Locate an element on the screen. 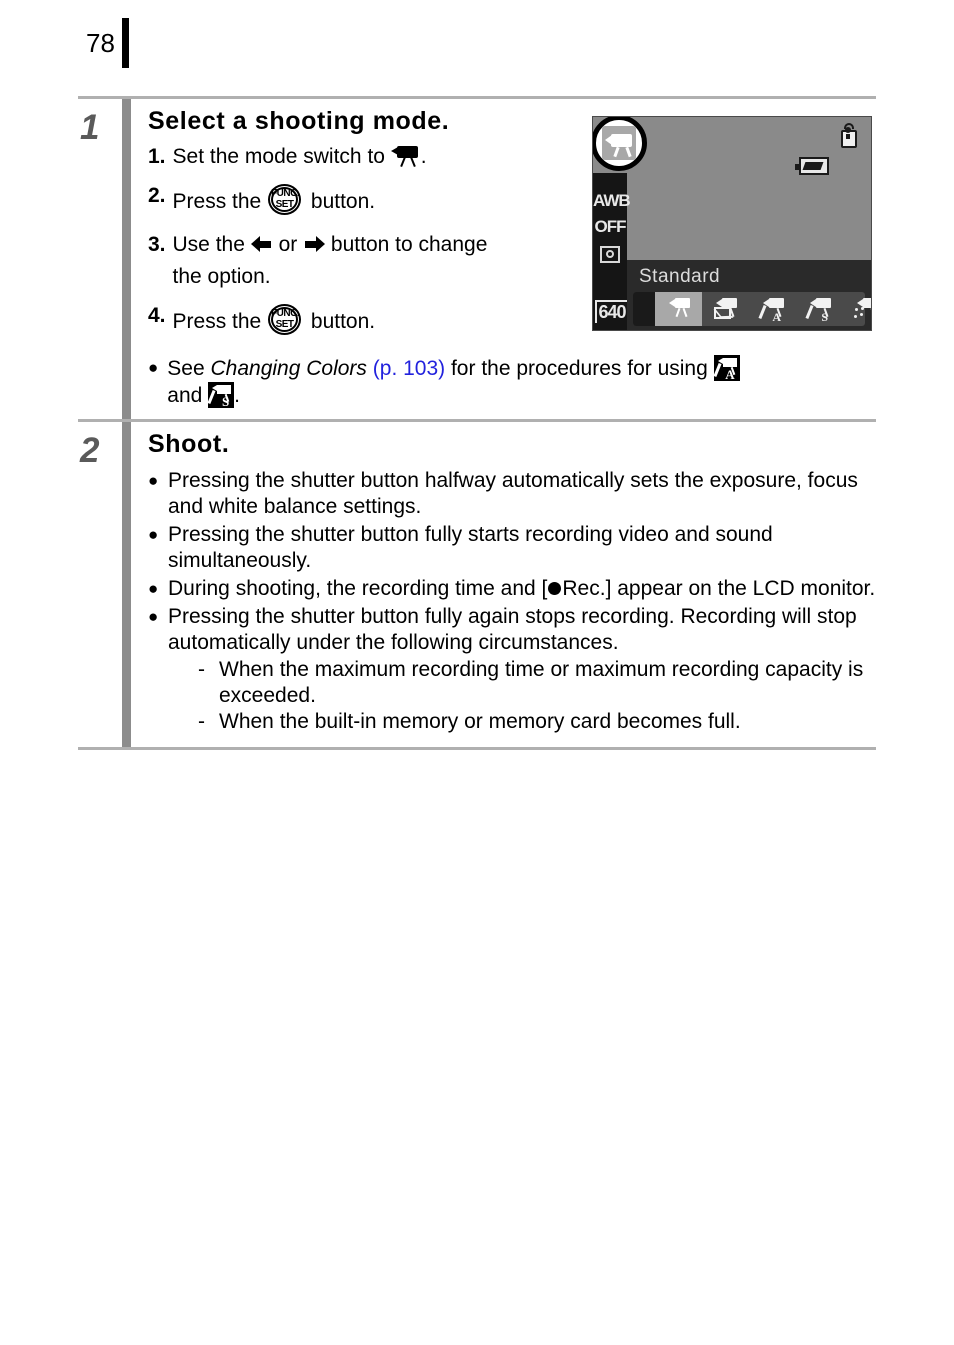  note-middle: for the procedures for using is located at coordinates (579, 368).